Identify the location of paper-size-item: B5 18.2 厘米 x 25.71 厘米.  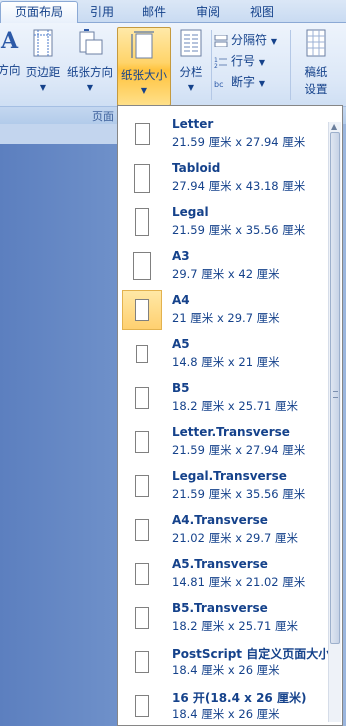
(222, 398).